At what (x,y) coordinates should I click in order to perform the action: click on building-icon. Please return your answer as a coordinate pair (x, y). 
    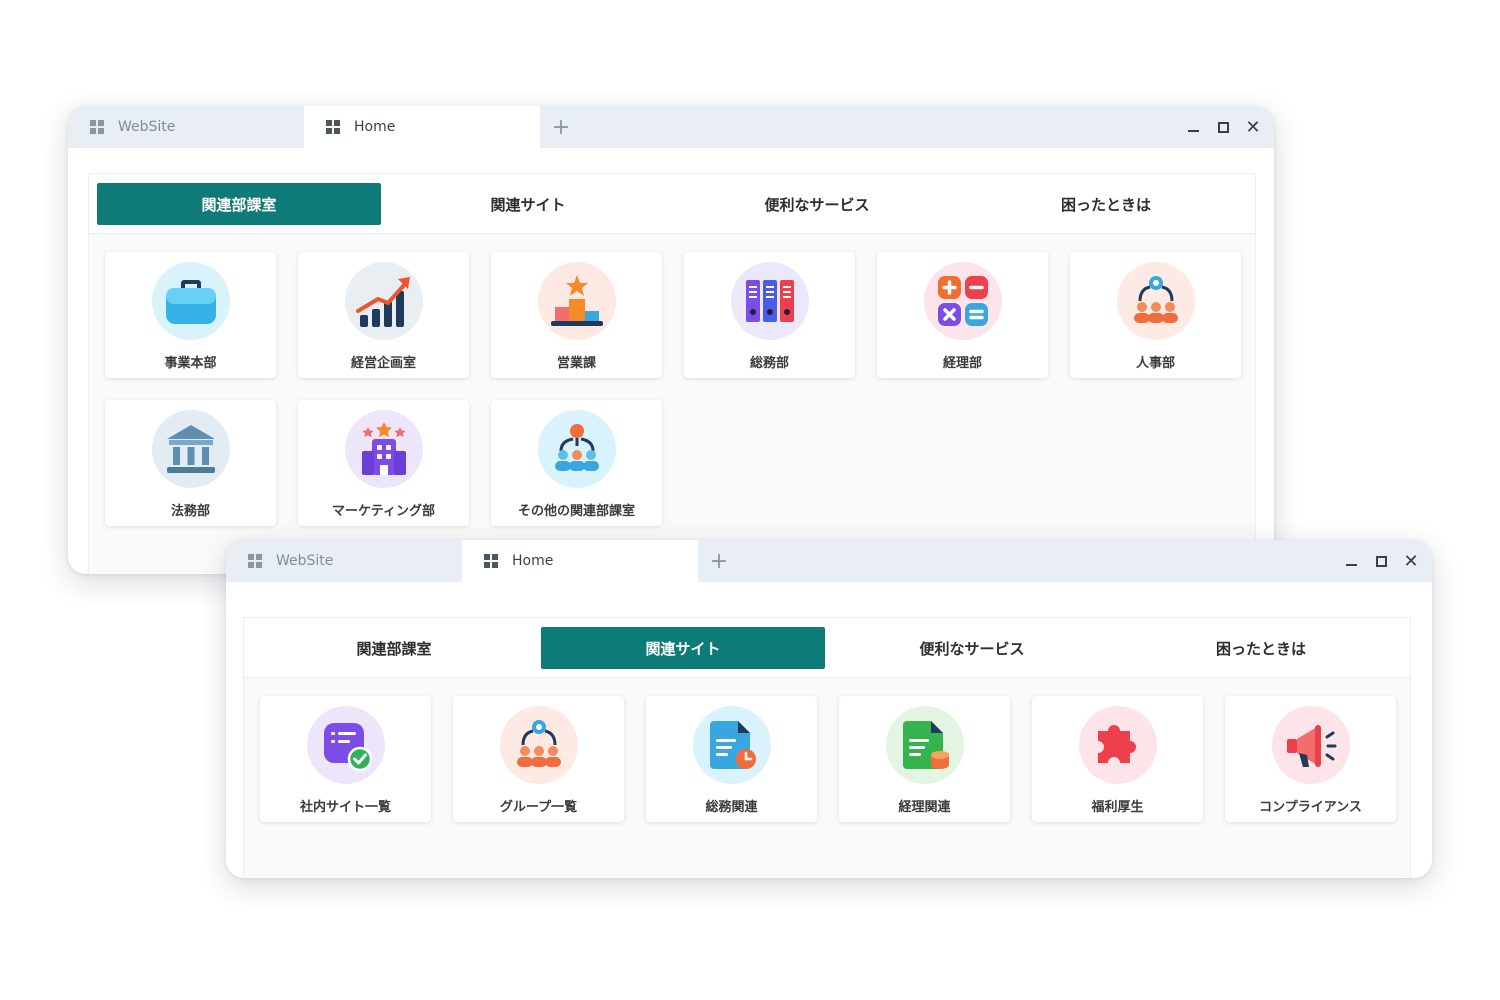
    Looking at the image, I should click on (383, 449).